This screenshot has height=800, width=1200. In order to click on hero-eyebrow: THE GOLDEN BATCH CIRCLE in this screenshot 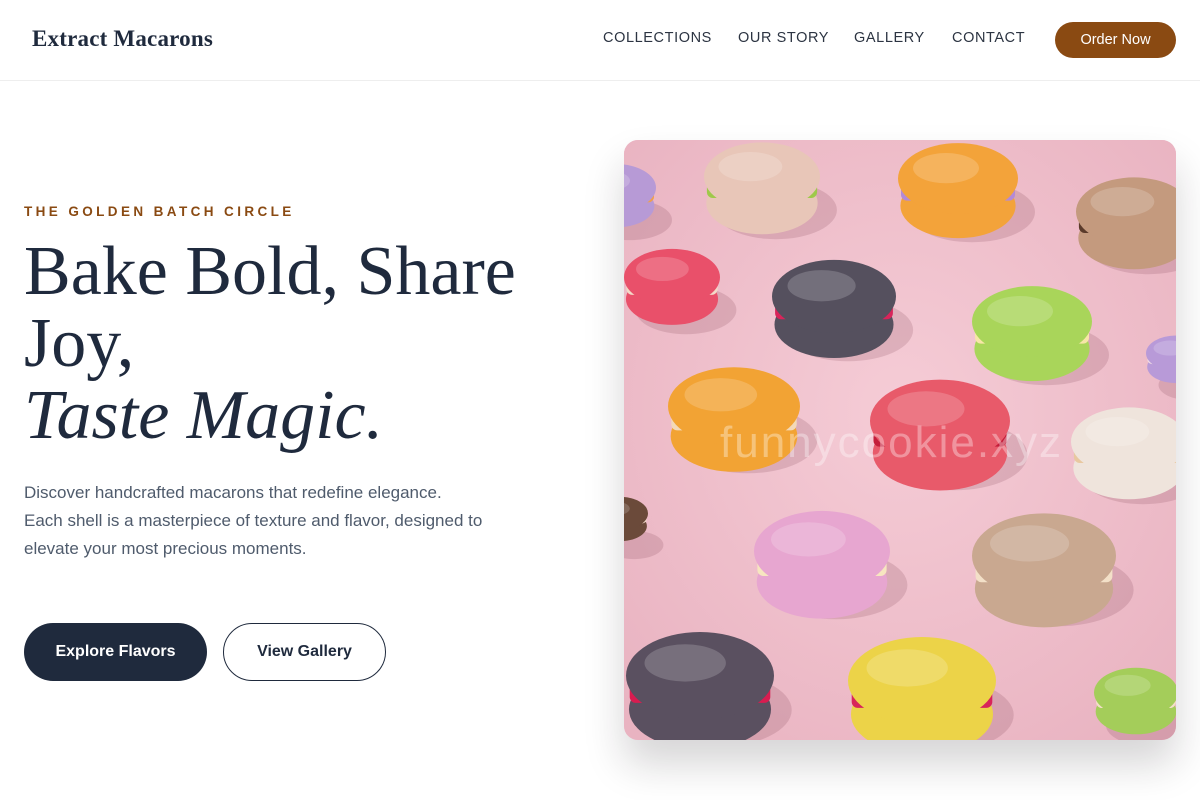, I will do `click(159, 211)`.